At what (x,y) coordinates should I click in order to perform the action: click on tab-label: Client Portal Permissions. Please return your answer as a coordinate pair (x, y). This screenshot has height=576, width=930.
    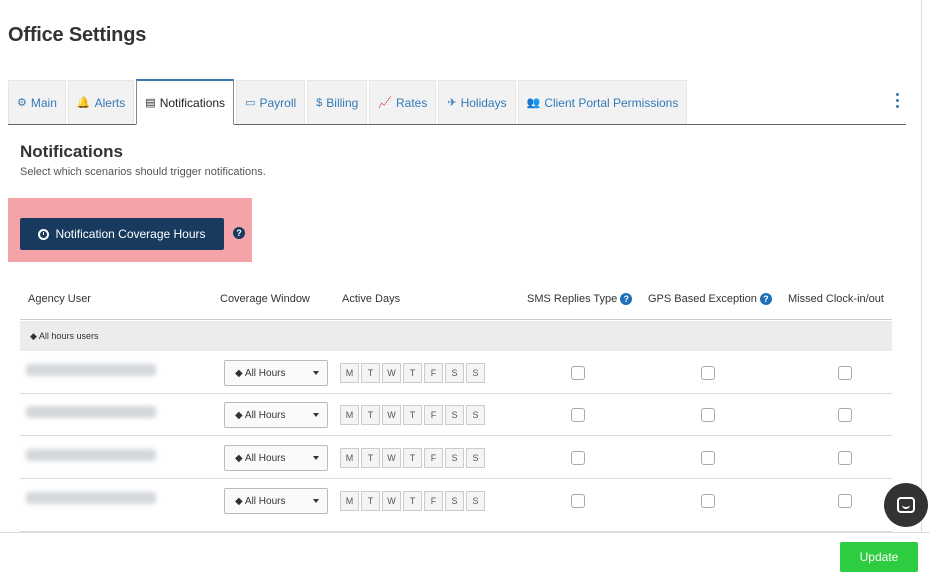
    Looking at the image, I should click on (611, 102).